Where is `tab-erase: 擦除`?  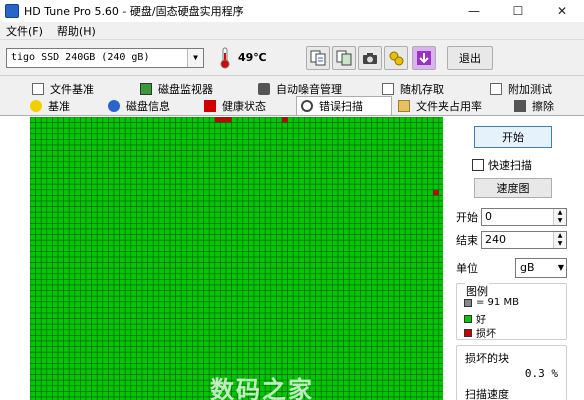 tab-erase: 擦除 is located at coordinates (534, 105).